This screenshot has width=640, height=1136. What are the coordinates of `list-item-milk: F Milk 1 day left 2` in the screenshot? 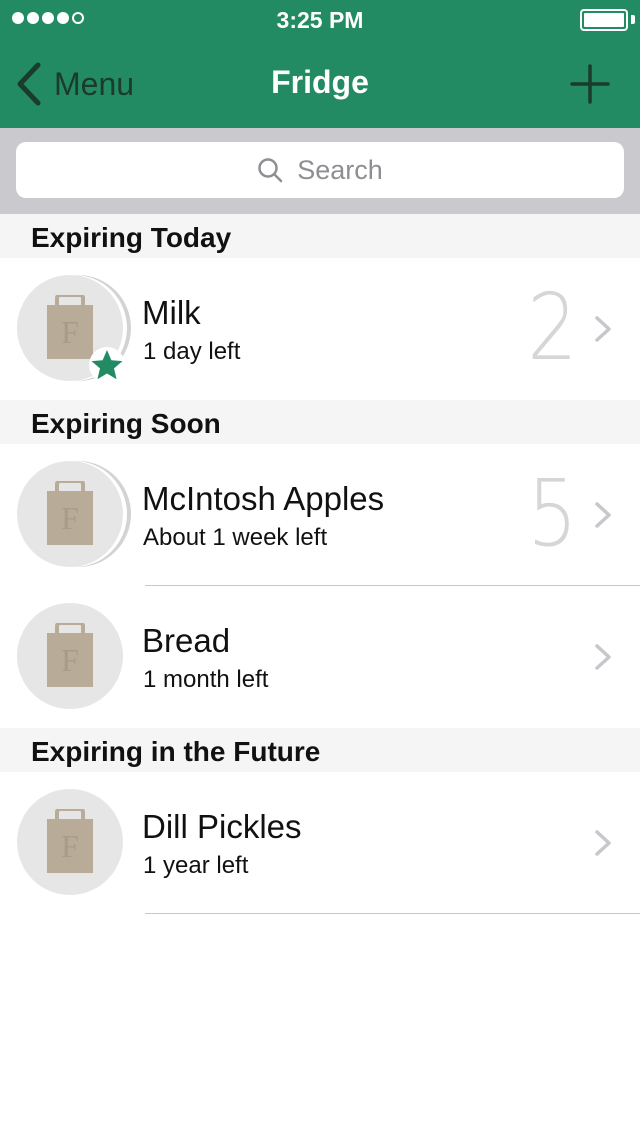 It's located at (320, 329).